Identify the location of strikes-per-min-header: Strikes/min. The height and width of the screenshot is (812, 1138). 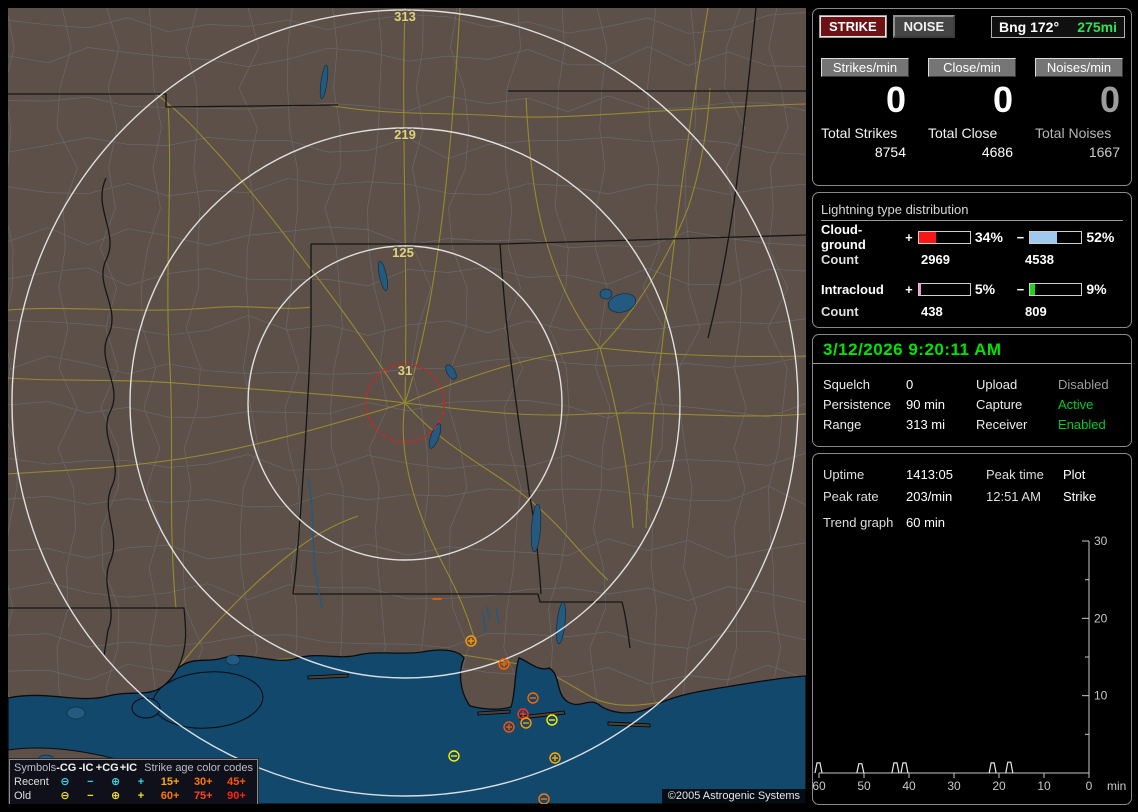
(865, 67).